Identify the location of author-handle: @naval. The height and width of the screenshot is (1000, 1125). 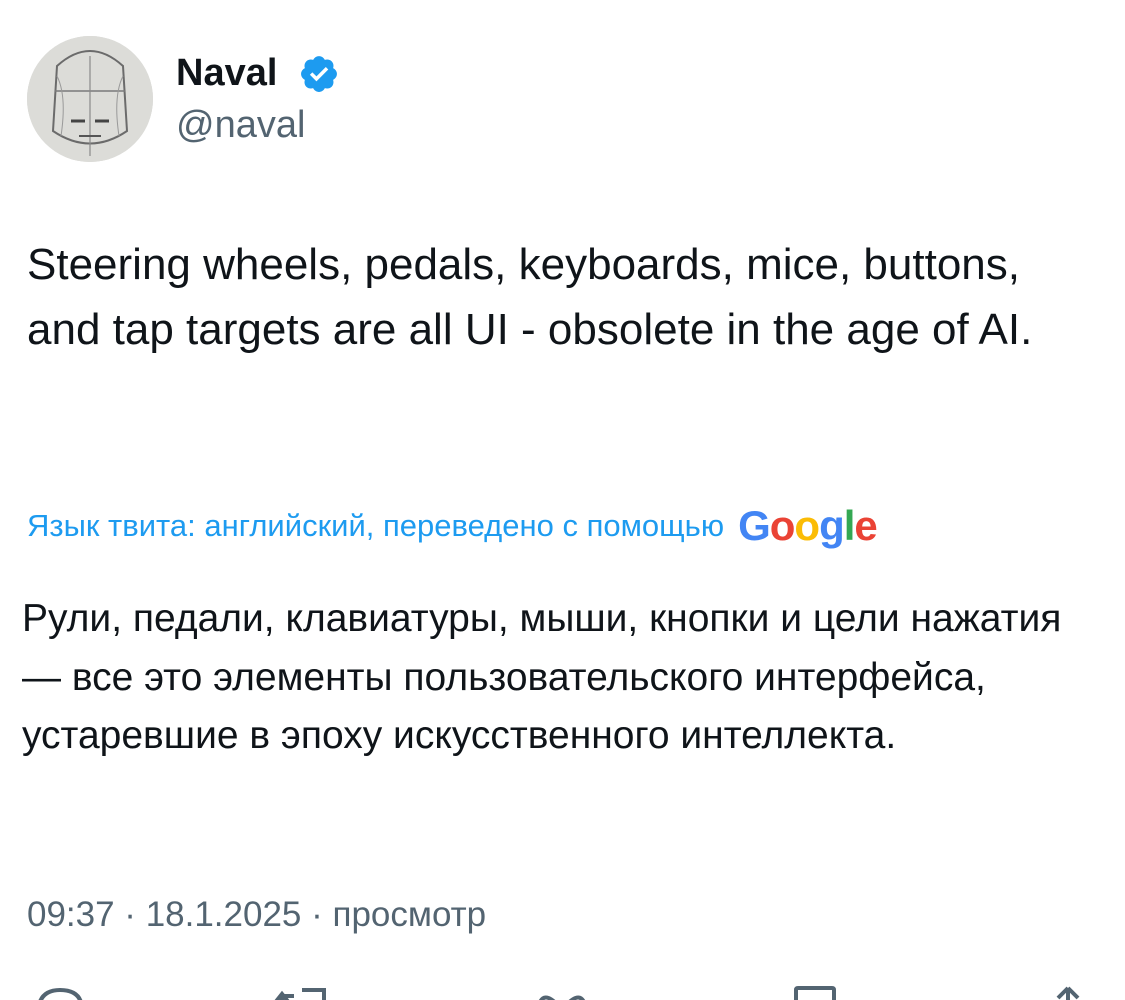
(240, 125).